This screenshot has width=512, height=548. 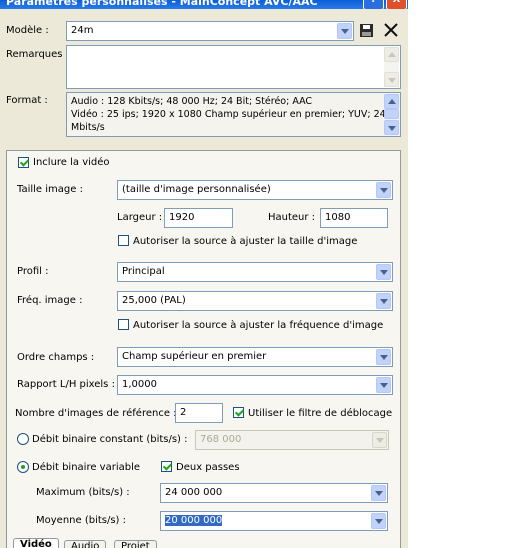 I want to click on cbr-combo: 768 000, so click(x=292, y=440).